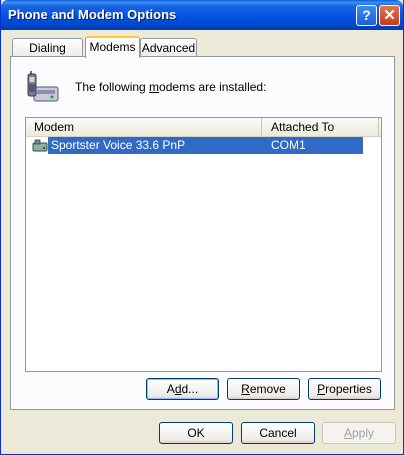 The width and height of the screenshot is (404, 455). I want to click on modem-icon, so click(40, 145).